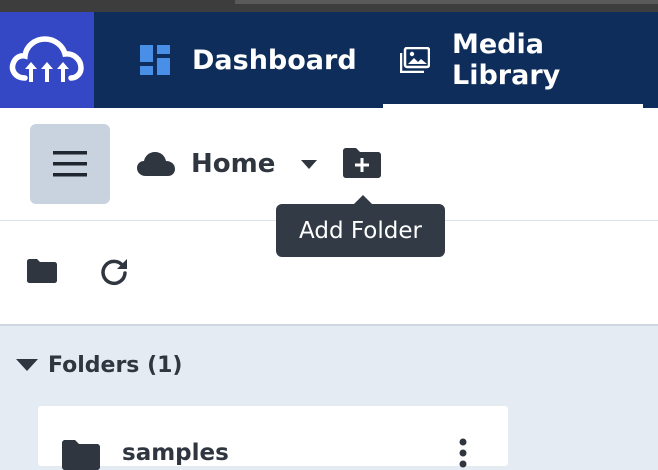 The width and height of the screenshot is (658, 470). I want to click on nav-dashboard: Dashboard, so click(248, 60).